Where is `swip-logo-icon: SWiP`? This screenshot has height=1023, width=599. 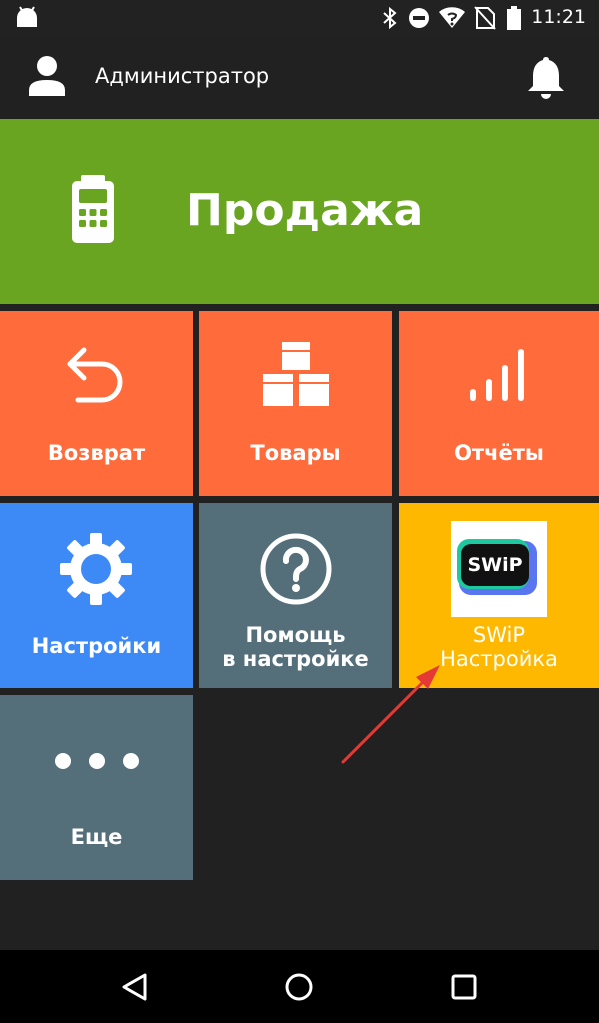 swip-logo-icon: SWiP is located at coordinates (499, 569).